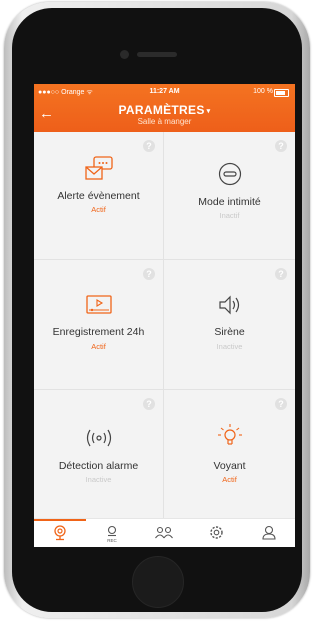  What do you see at coordinates (229, 332) in the screenshot?
I see `tile-label: Sirène` at bounding box center [229, 332].